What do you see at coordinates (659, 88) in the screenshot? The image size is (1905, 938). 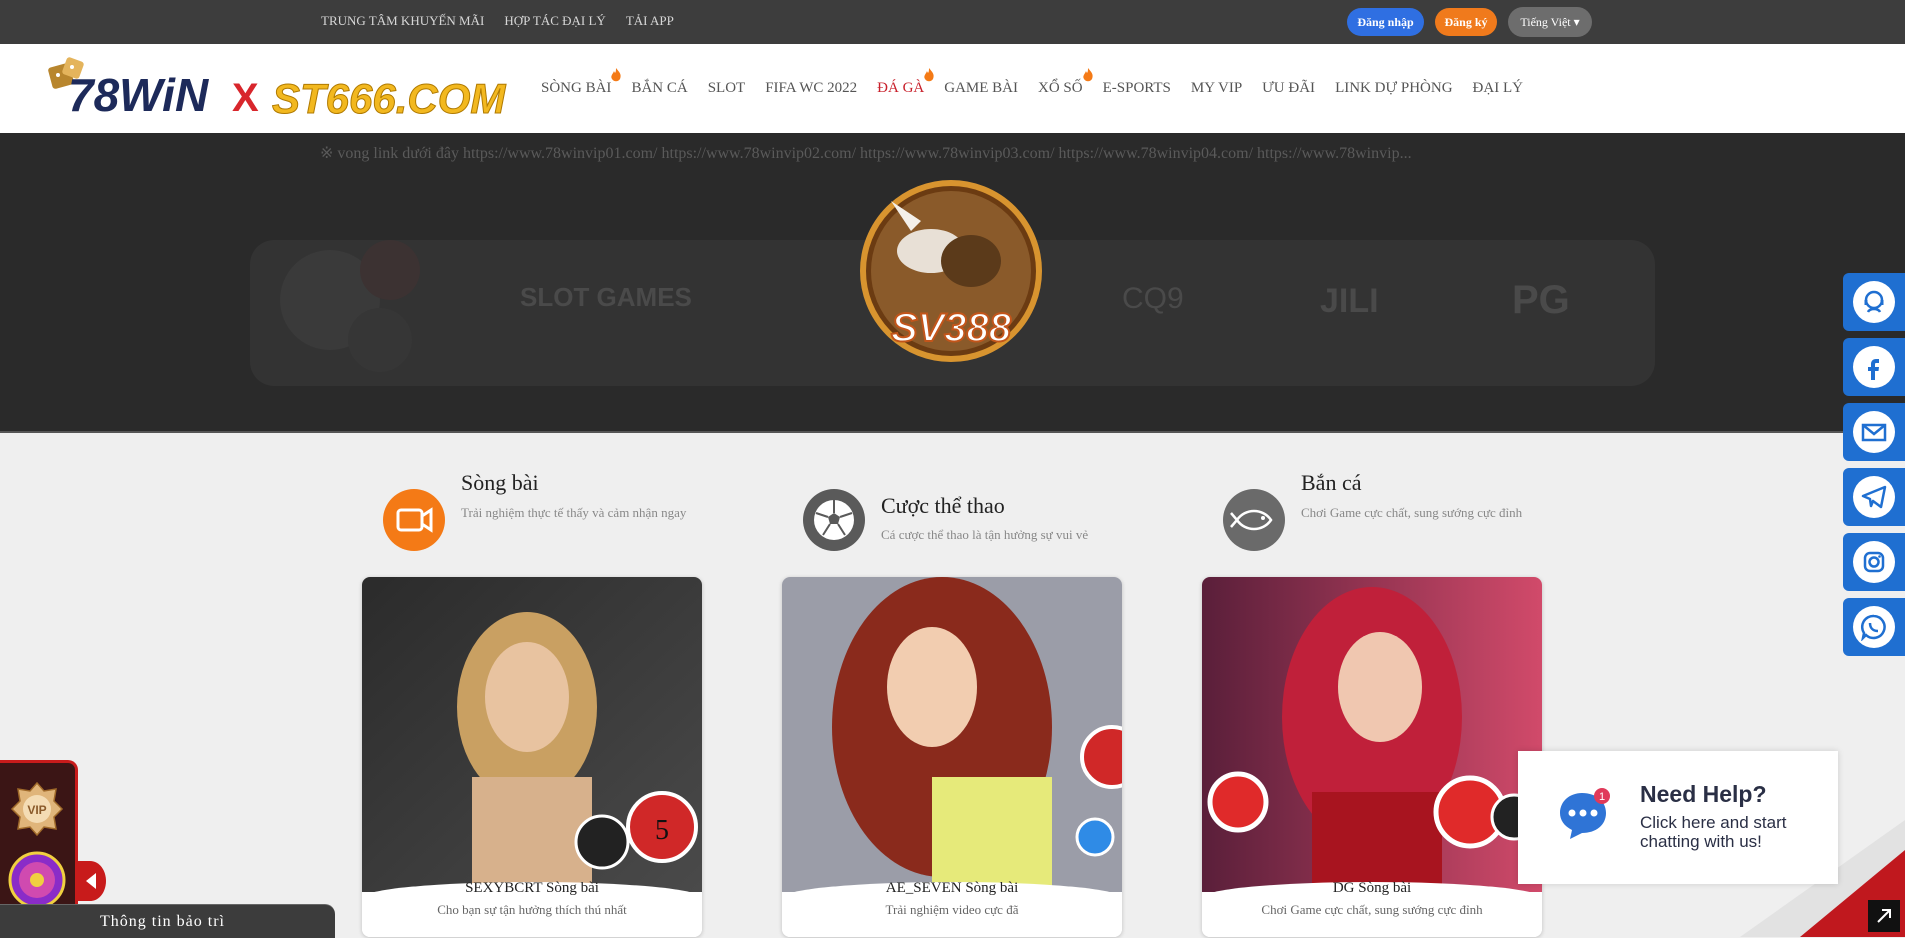 I see `nav-item-fishing: BẮN CÁ` at bounding box center [659, 88].